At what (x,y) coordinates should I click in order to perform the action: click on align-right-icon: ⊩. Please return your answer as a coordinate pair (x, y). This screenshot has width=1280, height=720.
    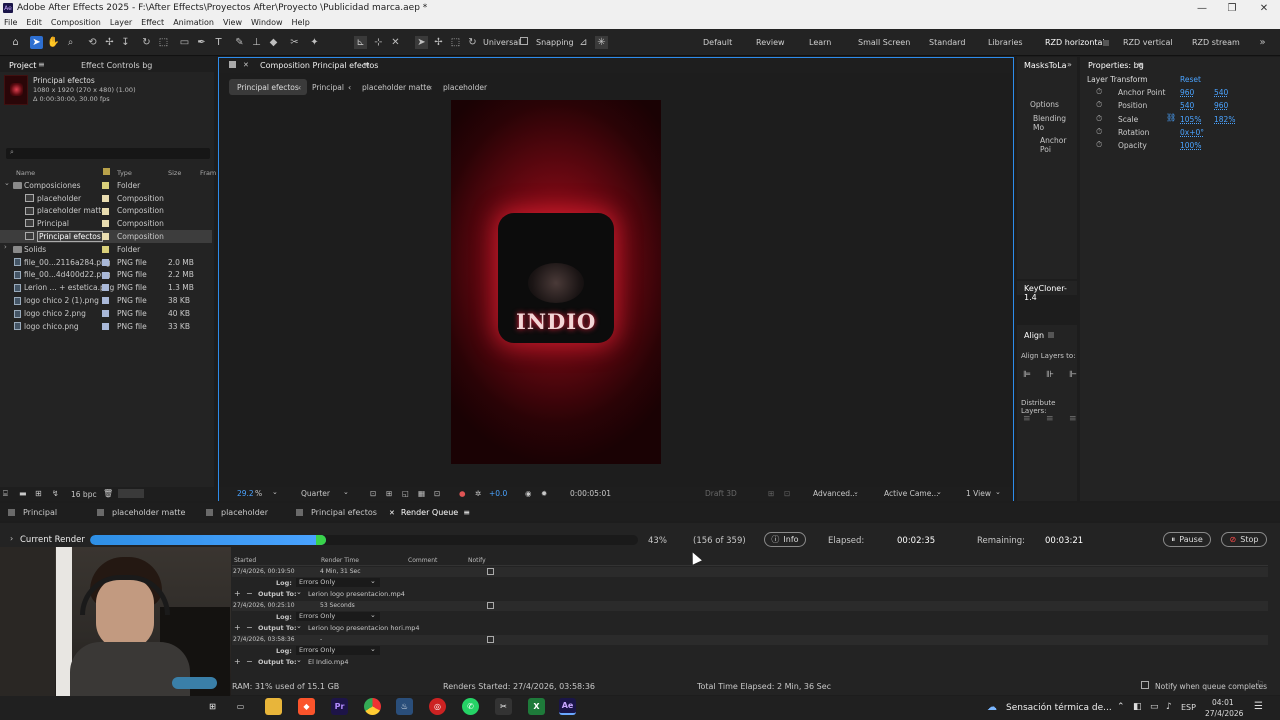
    Looking at the image, I should click on (1073, 375).